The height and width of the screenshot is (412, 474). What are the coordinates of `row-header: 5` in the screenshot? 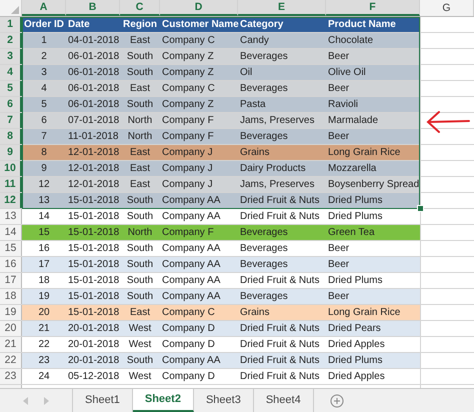 It's located at (11, 88).